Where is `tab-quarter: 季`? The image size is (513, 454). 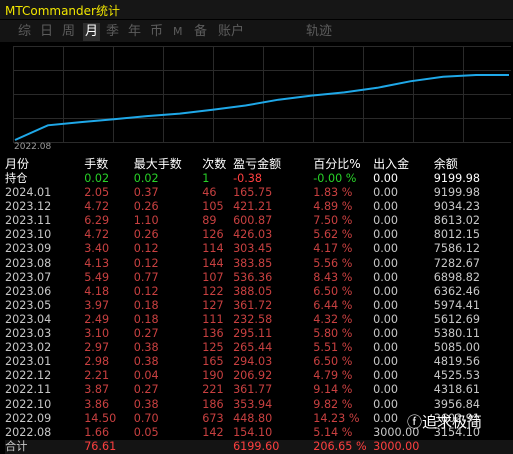 tab-quarter: 季 is located at coordinates (112, 32).